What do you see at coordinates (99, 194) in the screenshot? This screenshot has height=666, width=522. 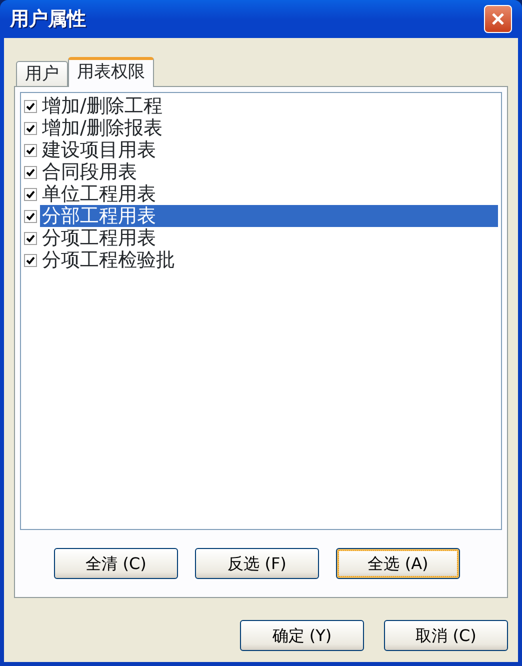 I see `list-item: 单位工程用表` at bounding box center [99, 194].